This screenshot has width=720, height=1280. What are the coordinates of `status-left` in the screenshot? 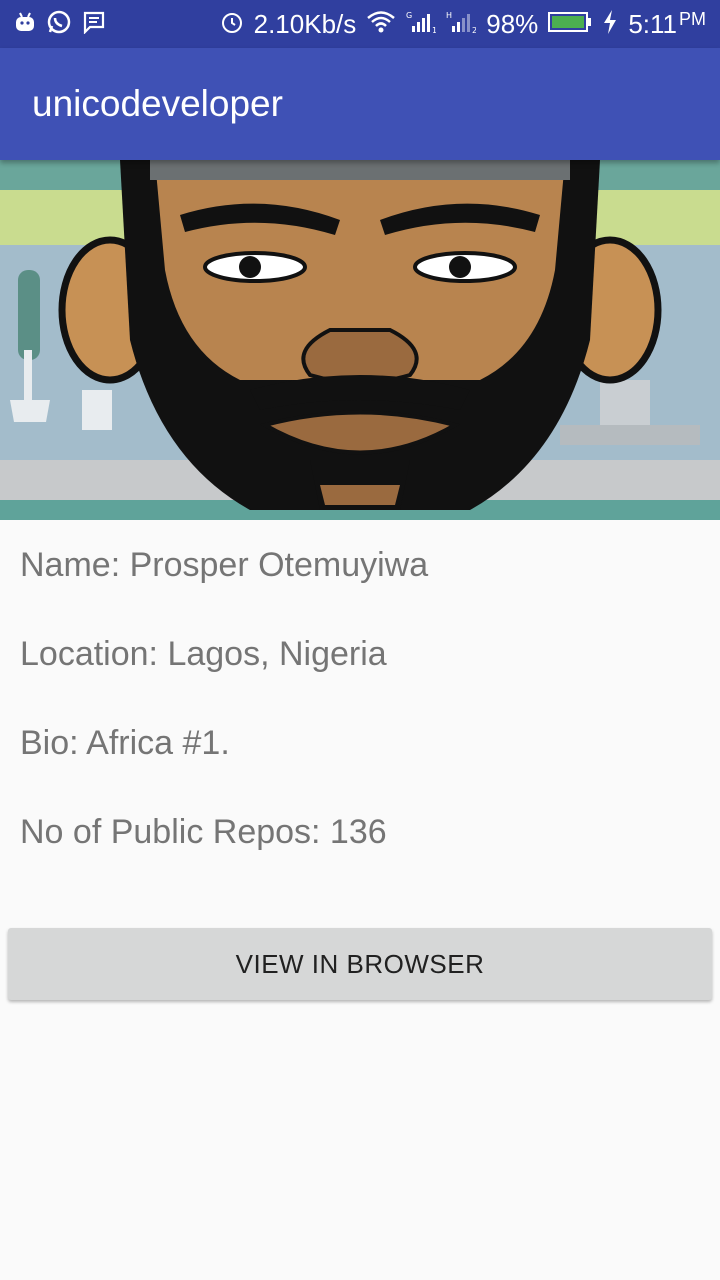 It's located at (60, 24).